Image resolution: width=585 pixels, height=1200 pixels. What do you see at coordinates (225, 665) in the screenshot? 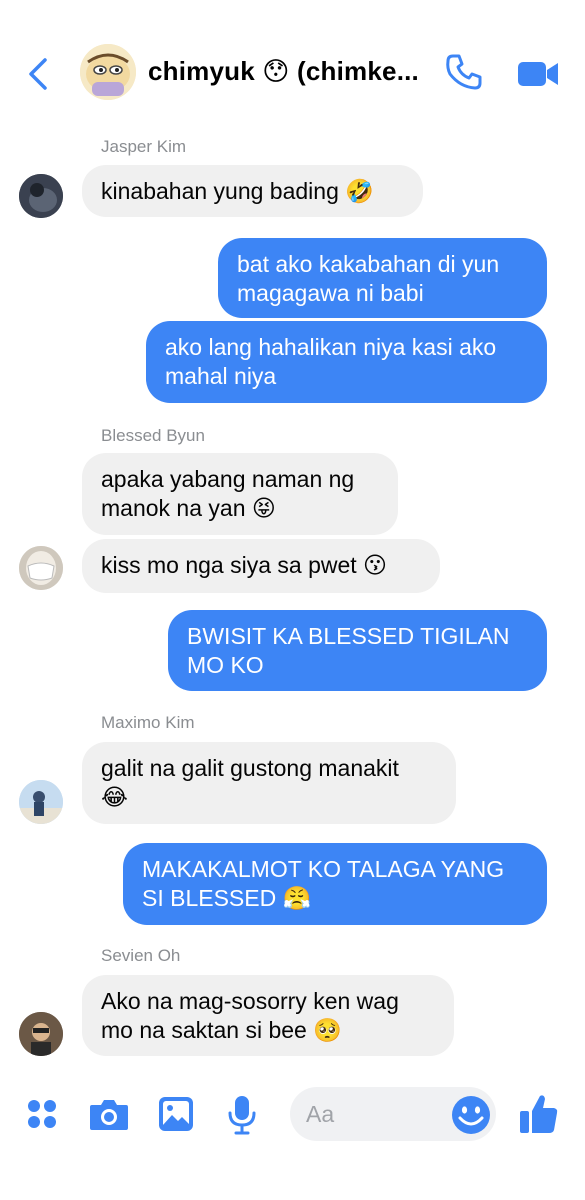
I see `message-text: MO KO` at bounding box center [225, 665].